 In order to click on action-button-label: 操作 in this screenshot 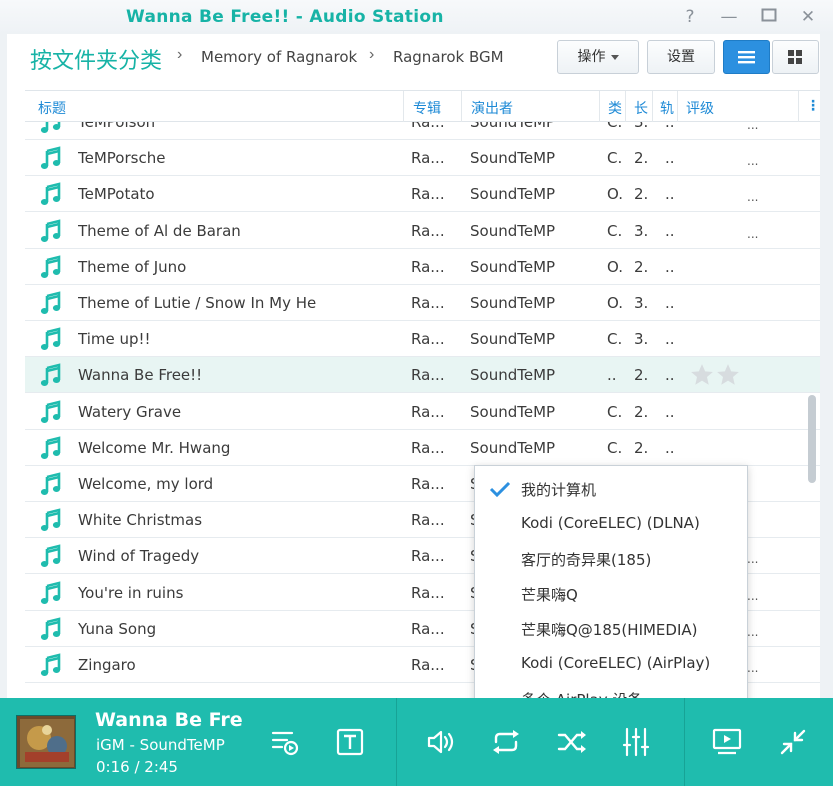, I will do `click(591, 57)`.